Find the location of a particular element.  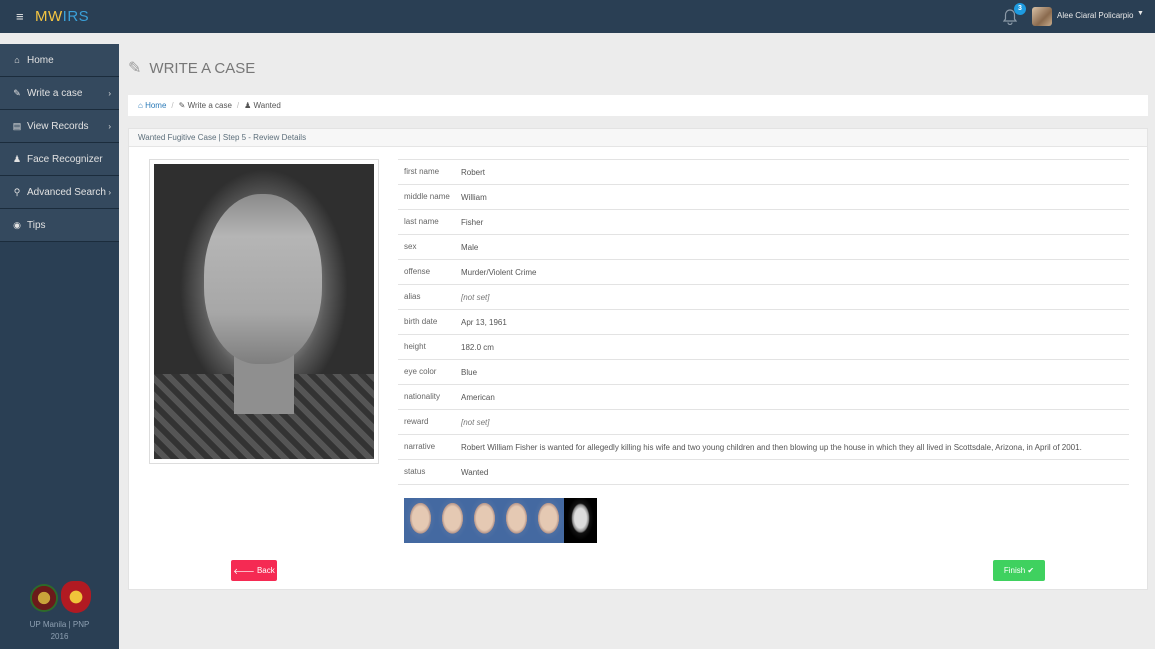

list-icon: ▤ is located at coordinates (17, 125).